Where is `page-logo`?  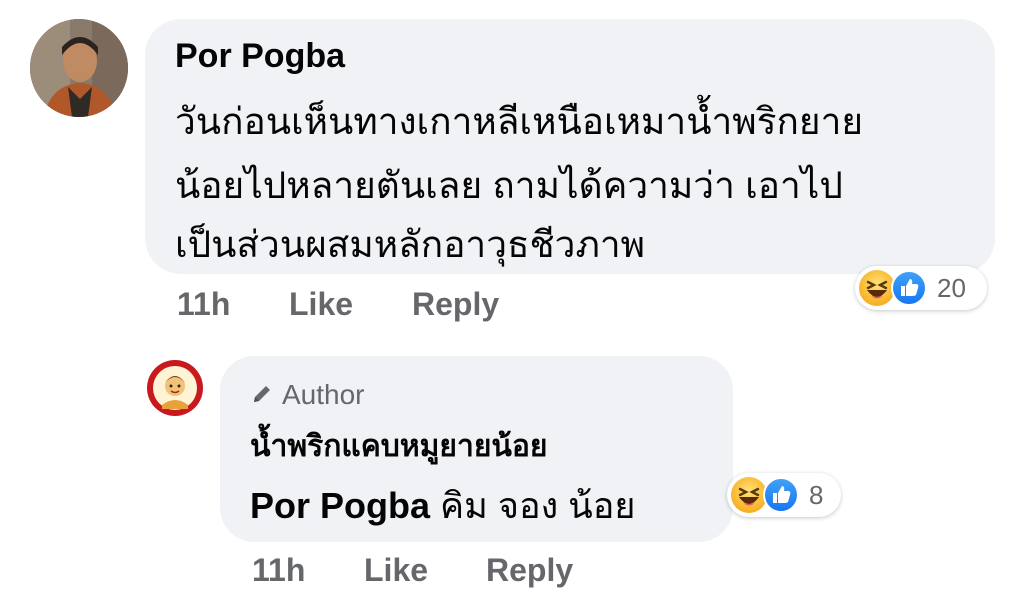
page-logo is located at coordinates (175, 388).